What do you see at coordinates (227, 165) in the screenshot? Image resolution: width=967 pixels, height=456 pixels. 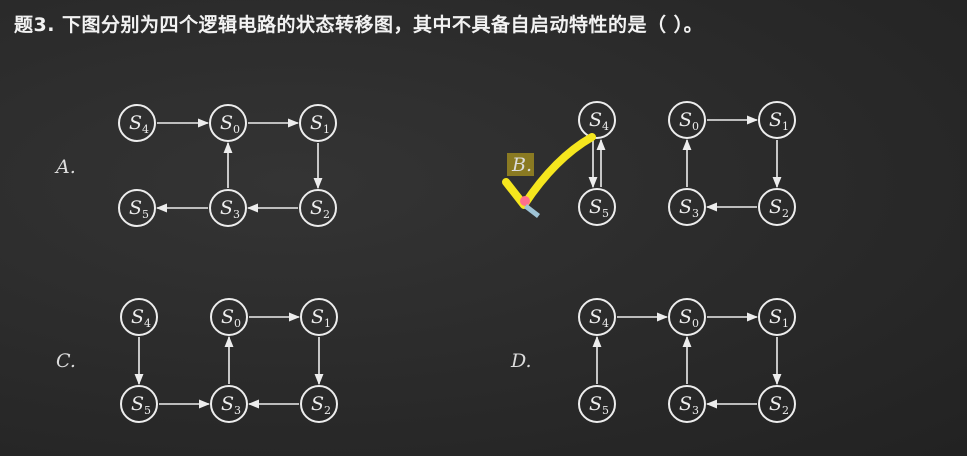 I see `diagram-a: S4 S0 S1 S5 S3 S2` at bounding box center [227, 165].